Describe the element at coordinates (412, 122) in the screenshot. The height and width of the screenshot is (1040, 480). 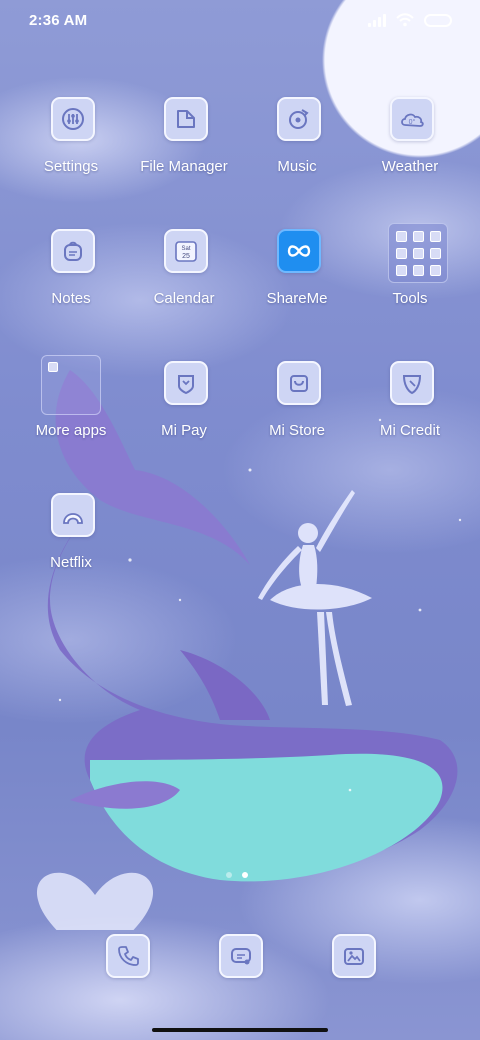
I see `svg-text: 0°` at that location.